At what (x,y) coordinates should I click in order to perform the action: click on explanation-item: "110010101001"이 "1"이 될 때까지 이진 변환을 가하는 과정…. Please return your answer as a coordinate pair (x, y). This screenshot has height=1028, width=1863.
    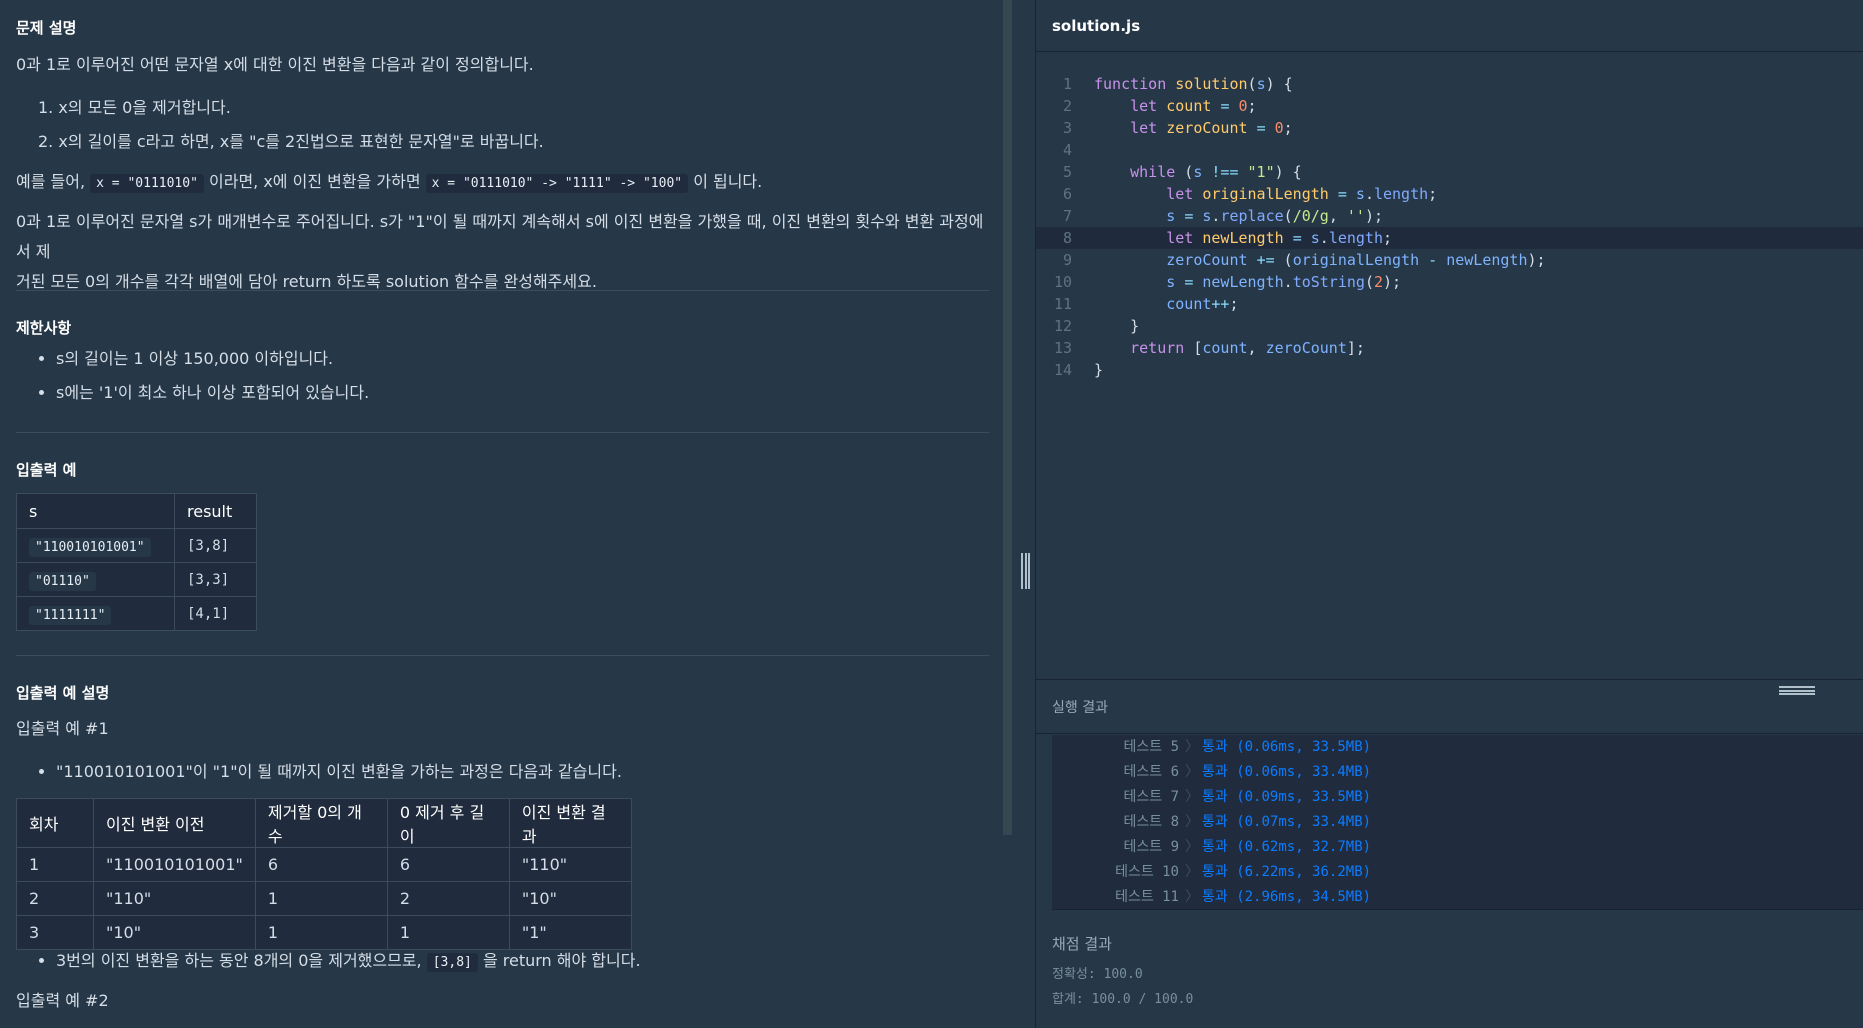
    Looking at the image, I should click on (339, 774).